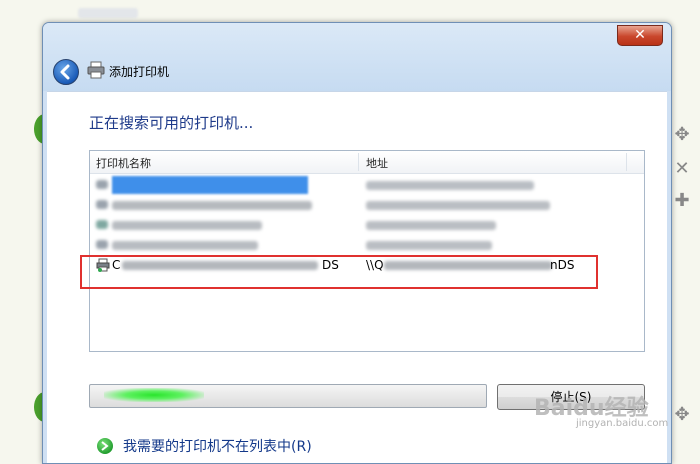 The width and height of the screenshot is (700, 464). Describe the element at coordinates (123, 163) in the screenshot. I see `column-header-printer-name: 打印机名称` at that location.